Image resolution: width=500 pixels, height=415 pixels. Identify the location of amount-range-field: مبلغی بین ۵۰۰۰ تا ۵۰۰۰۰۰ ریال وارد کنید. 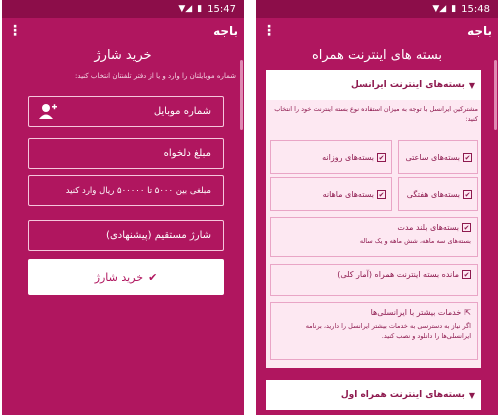
(126, 190).